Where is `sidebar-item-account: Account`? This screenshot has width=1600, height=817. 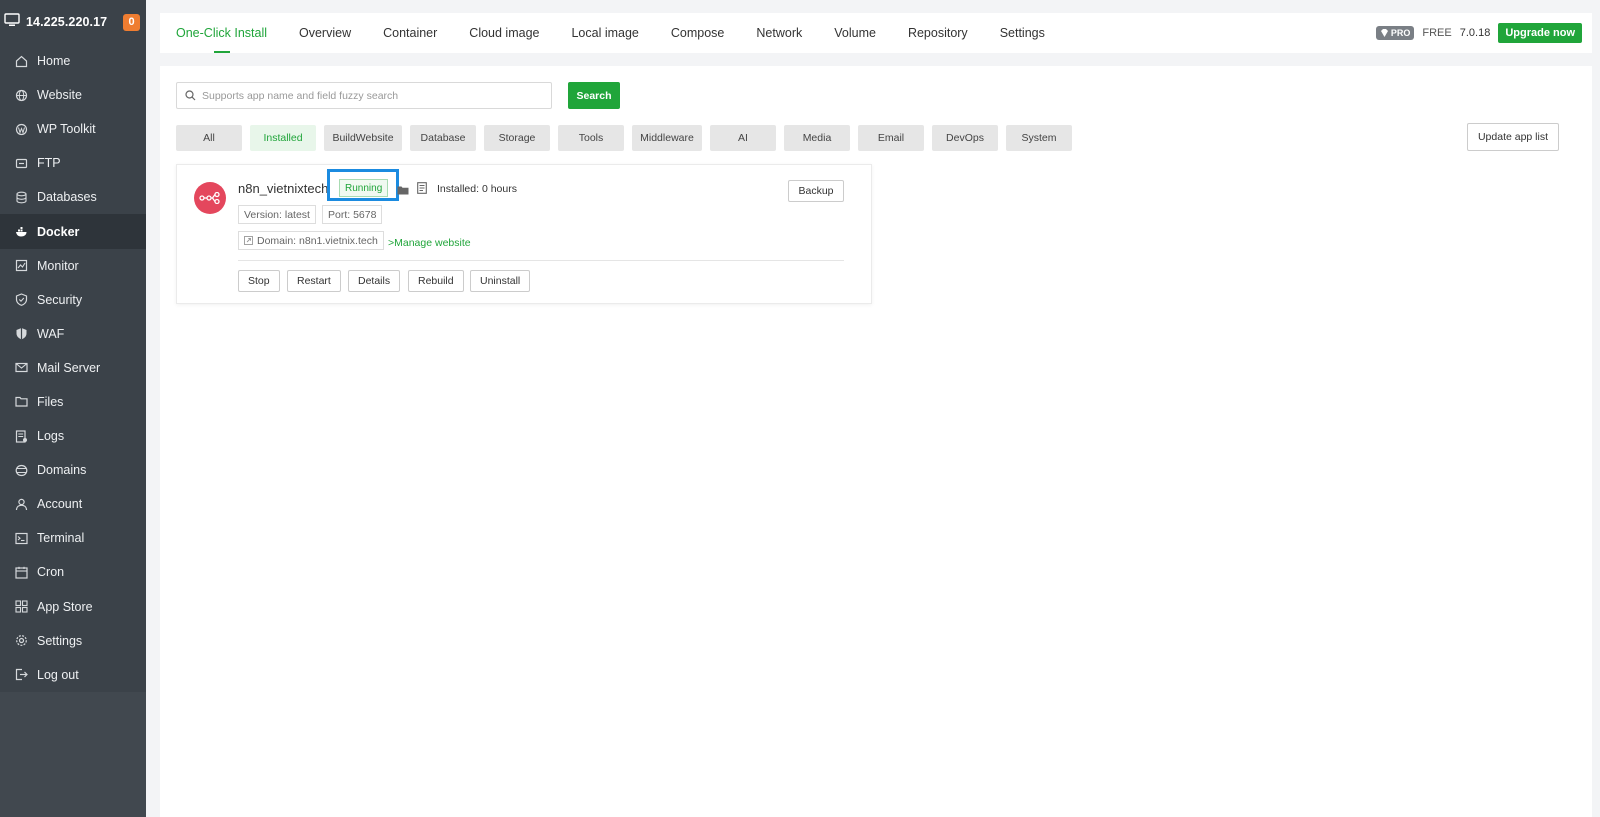
sidebar-item-account: Account is located at coordinates (73, 504).